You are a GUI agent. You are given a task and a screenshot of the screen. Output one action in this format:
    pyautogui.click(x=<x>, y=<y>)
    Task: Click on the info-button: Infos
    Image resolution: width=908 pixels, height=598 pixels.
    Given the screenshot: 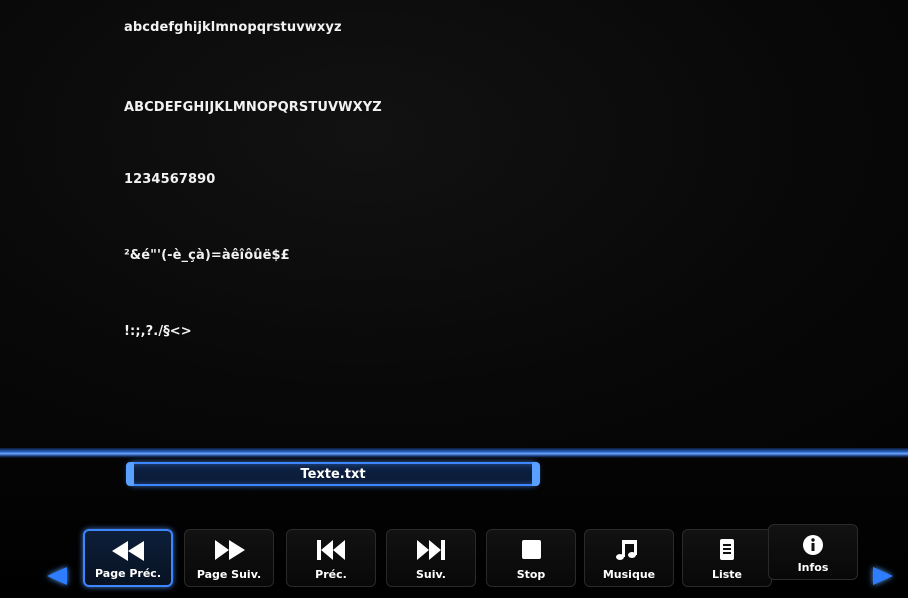 What is the action you would take?
    pyautogui.click(x=813, y=552)
    